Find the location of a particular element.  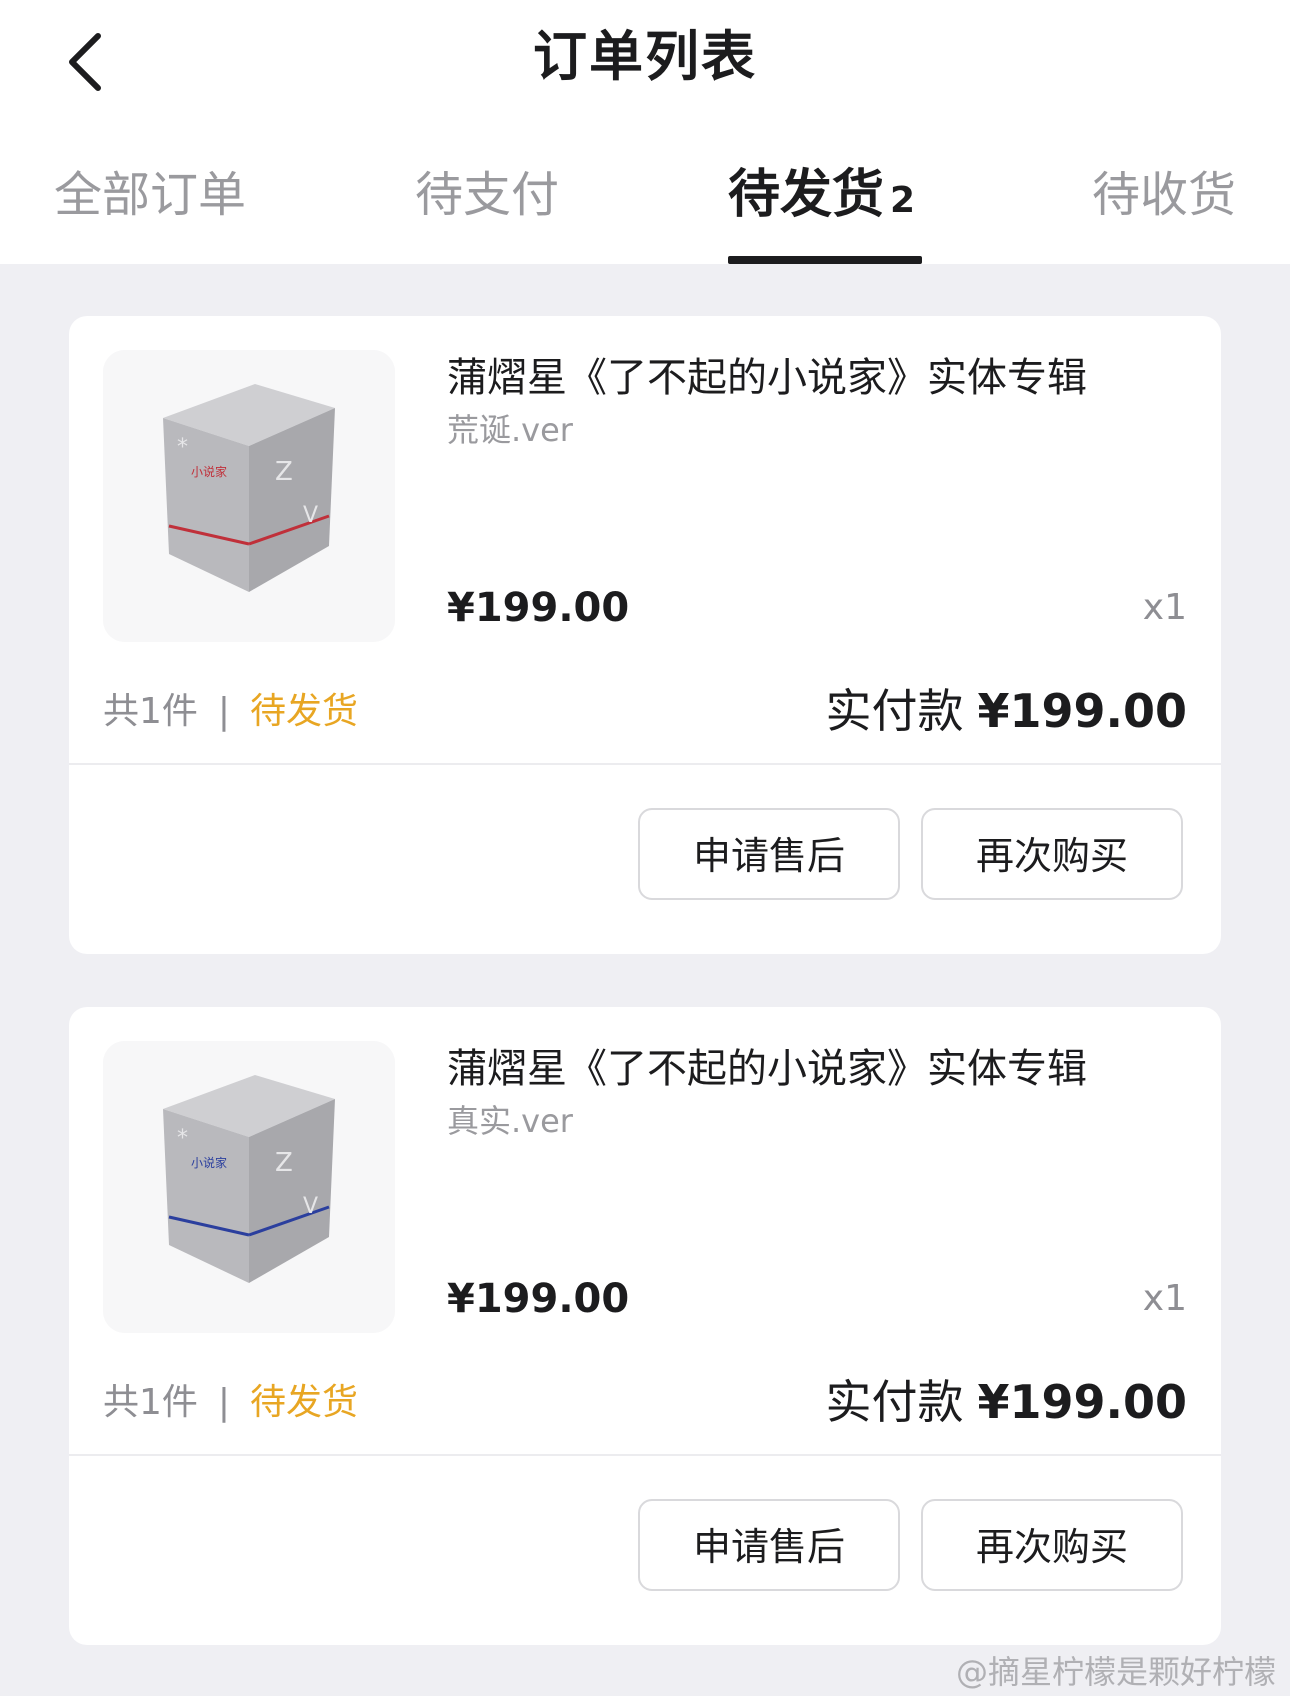

active-tab-indicator is located at coordinates (825, 260).